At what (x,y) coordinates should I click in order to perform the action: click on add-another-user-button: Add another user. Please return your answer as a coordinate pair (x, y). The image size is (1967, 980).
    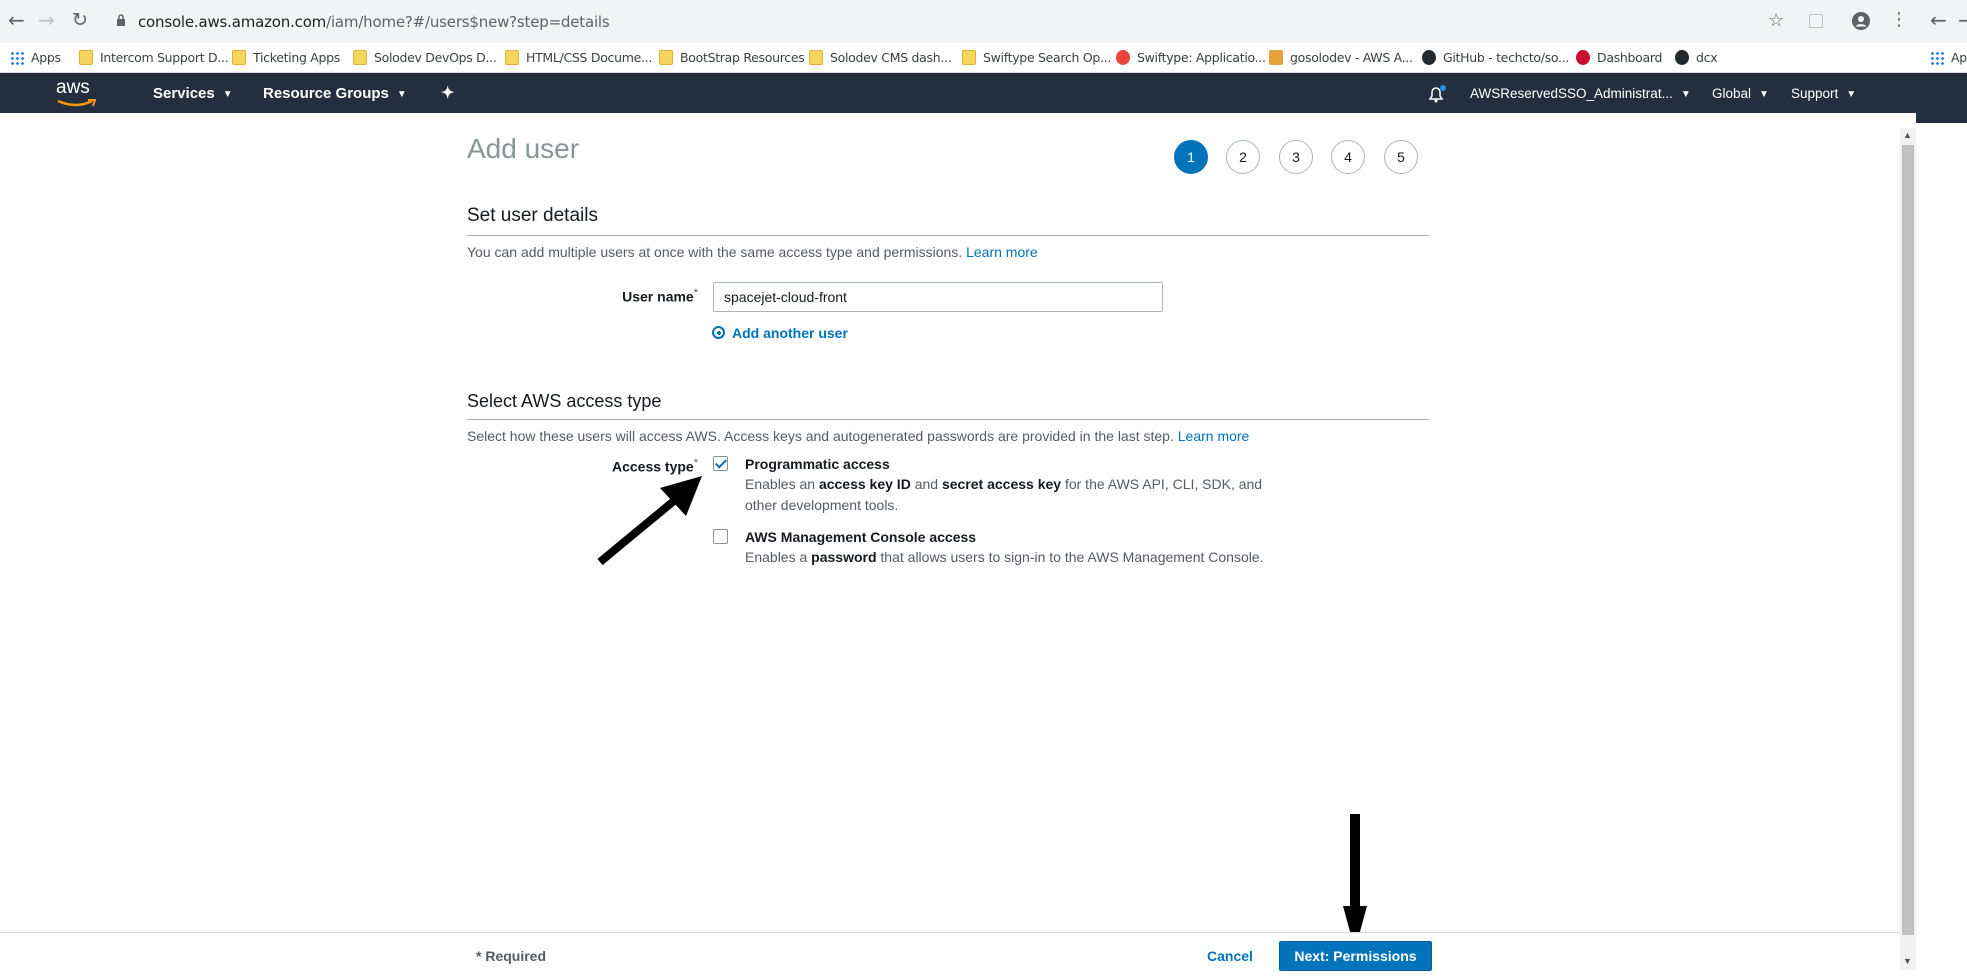
    Looking at the image, I should click on (780, 333).